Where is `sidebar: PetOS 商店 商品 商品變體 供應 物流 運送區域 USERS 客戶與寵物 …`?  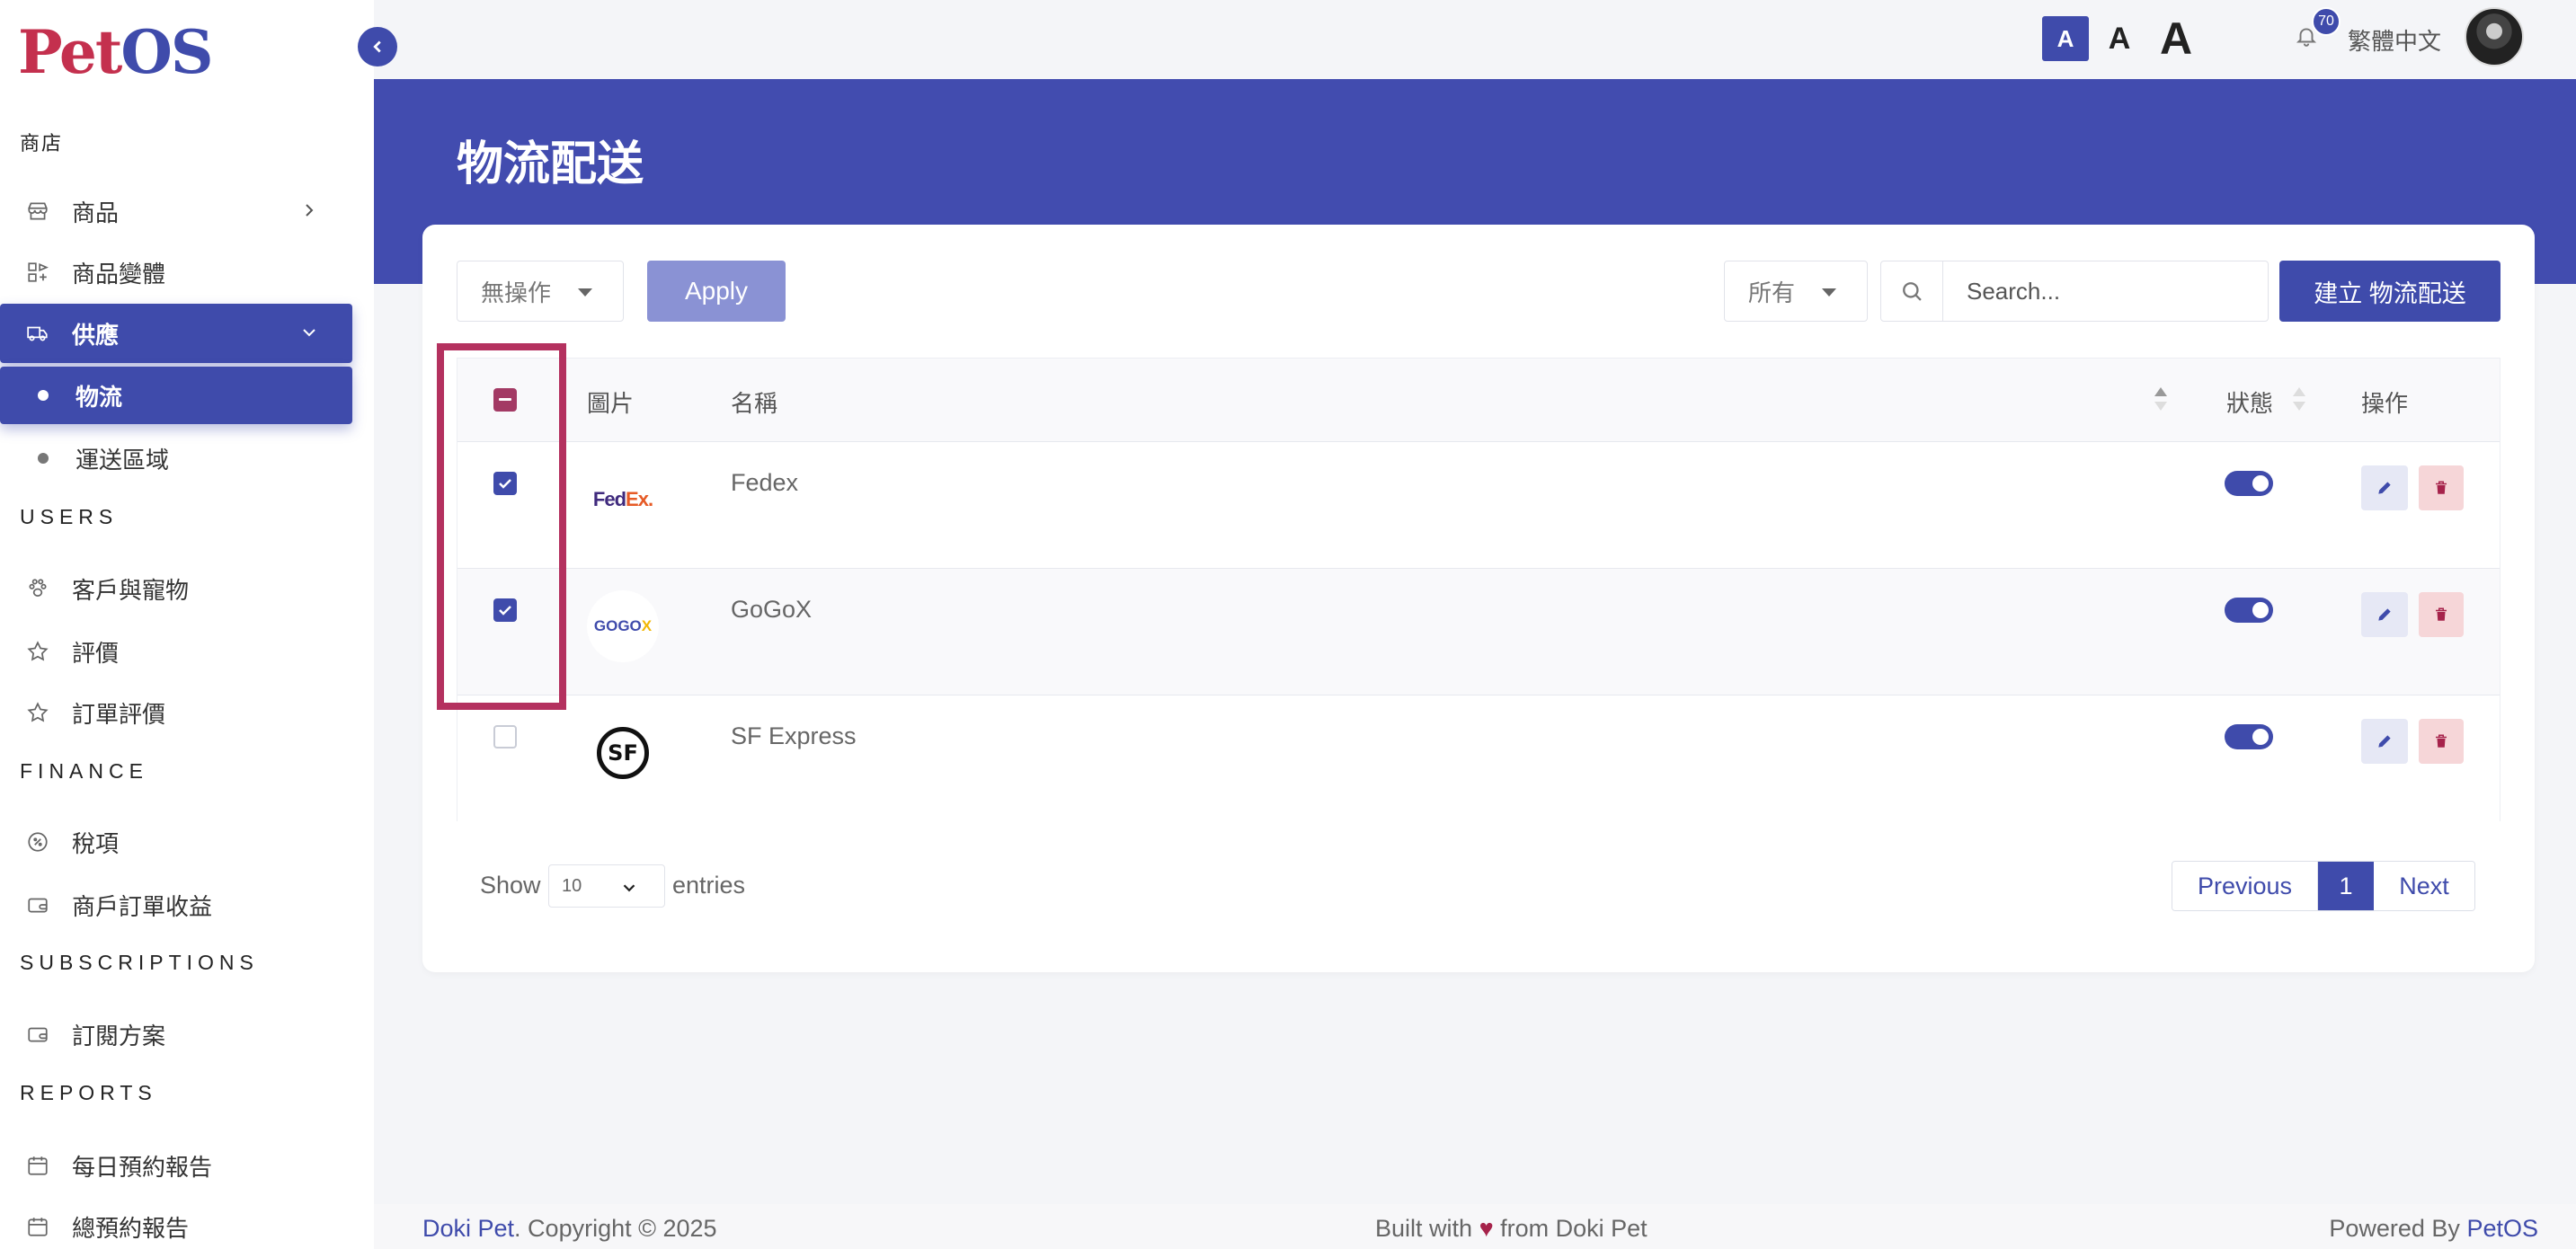
sidebar: PetOS 商店 商品 商品變體 供應 物流 運送區域 USERS 客戶與寵物 … is located at coordinates (187, 624).